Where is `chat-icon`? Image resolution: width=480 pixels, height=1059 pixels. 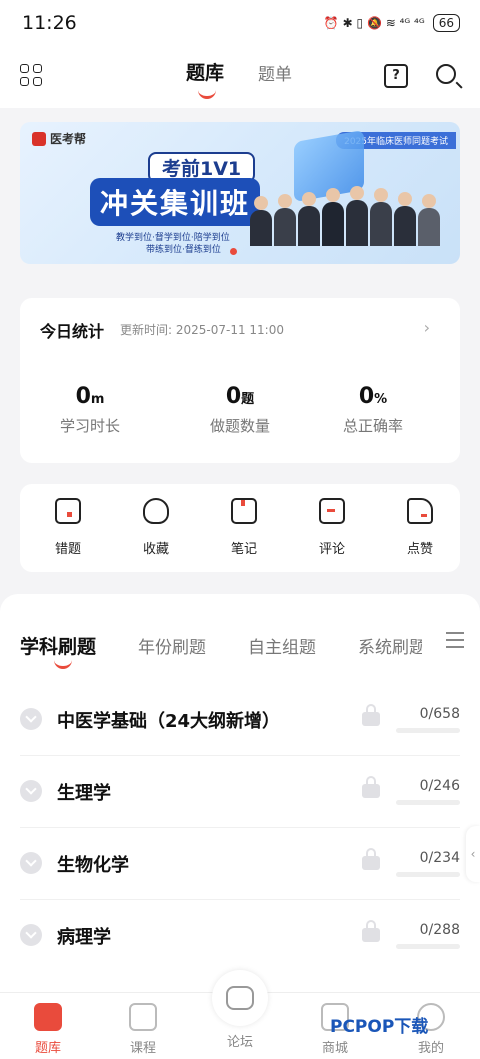
chat-icon is located at coordinates (240, 998).